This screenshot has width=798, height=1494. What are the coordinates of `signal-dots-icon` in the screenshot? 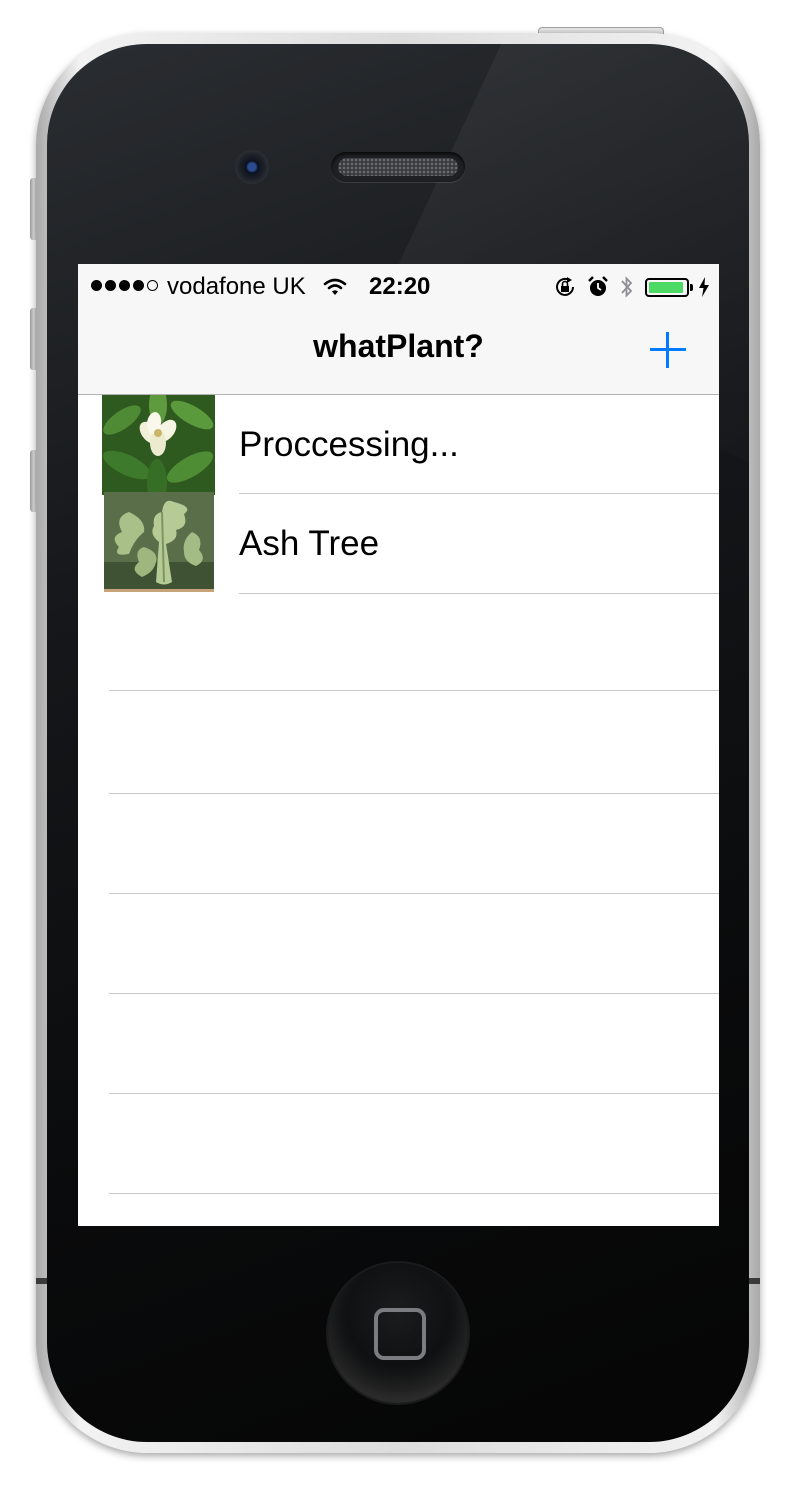 It's located at (124, 285).